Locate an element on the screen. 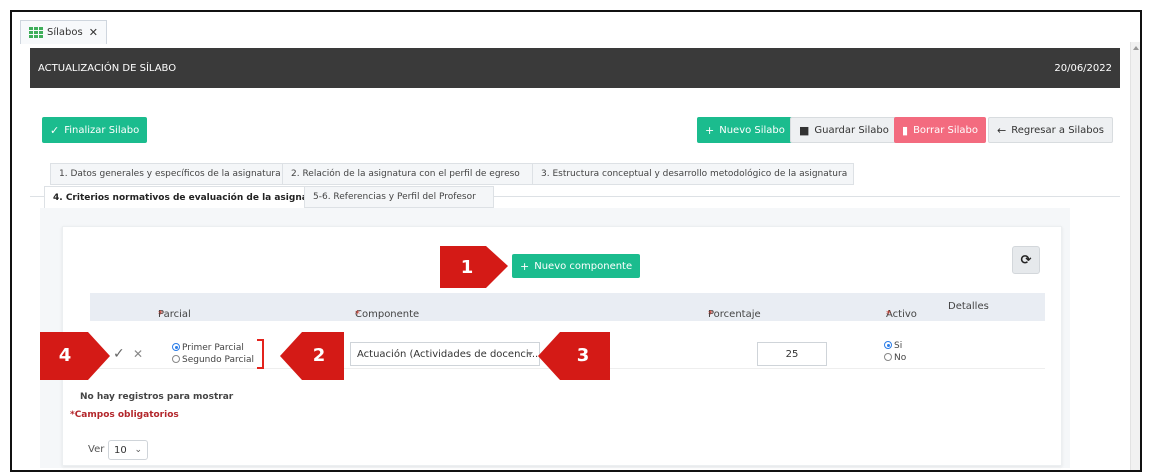 Image resolution: width=1152 pixels, height=475 pixels. tab-label: Sílabos is located at coordinates (65, 32).